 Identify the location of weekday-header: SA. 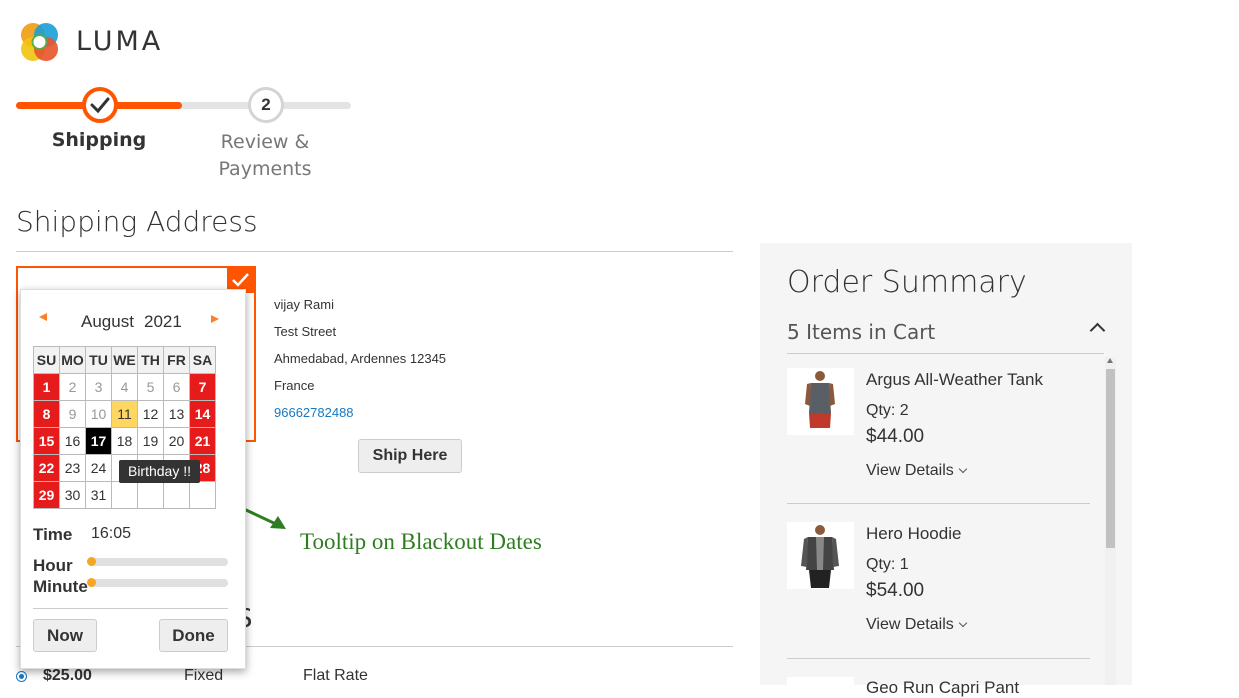
(202, 360).